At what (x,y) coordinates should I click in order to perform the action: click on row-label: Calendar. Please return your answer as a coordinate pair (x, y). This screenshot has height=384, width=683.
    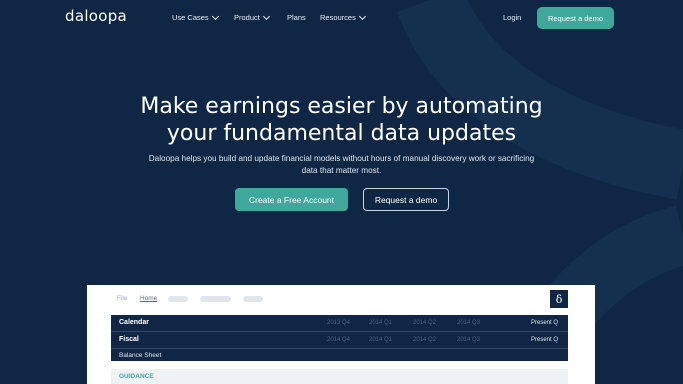
    Looking at the image, I should click on (134, 322).